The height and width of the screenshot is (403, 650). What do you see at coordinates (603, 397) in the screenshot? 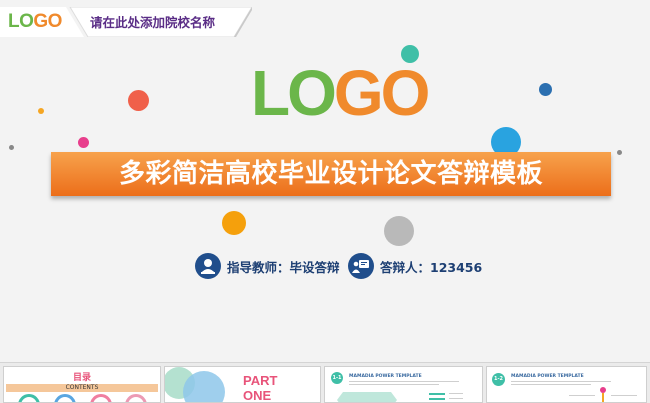
I see `marker-stem` at bounding box center [603, 397].